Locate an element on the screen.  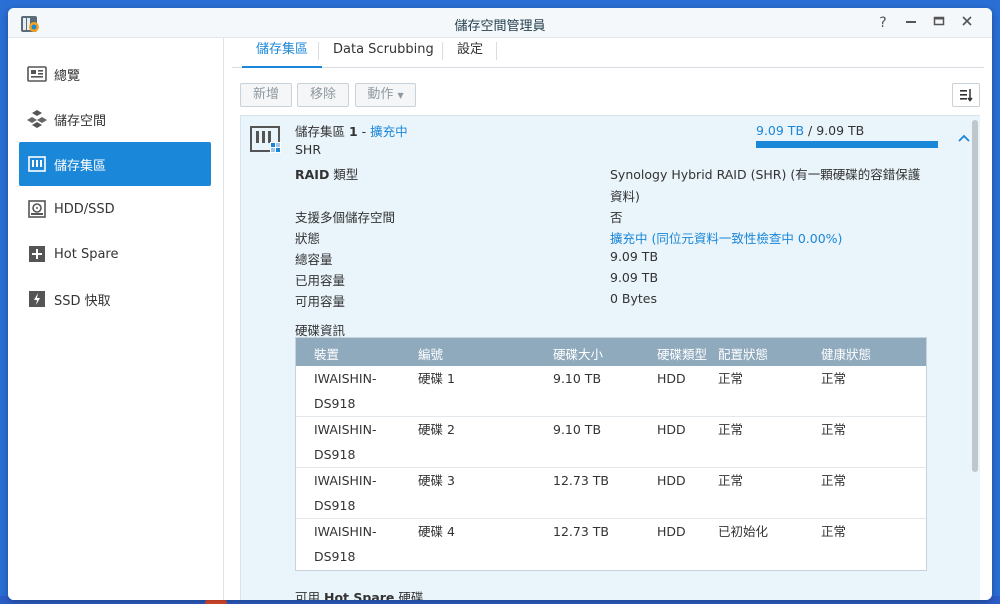
table-row: IWAISHIN- DS918 硬碟 3 12.73 TB HDD 正常 正常 is located at coordinates (611, 493).